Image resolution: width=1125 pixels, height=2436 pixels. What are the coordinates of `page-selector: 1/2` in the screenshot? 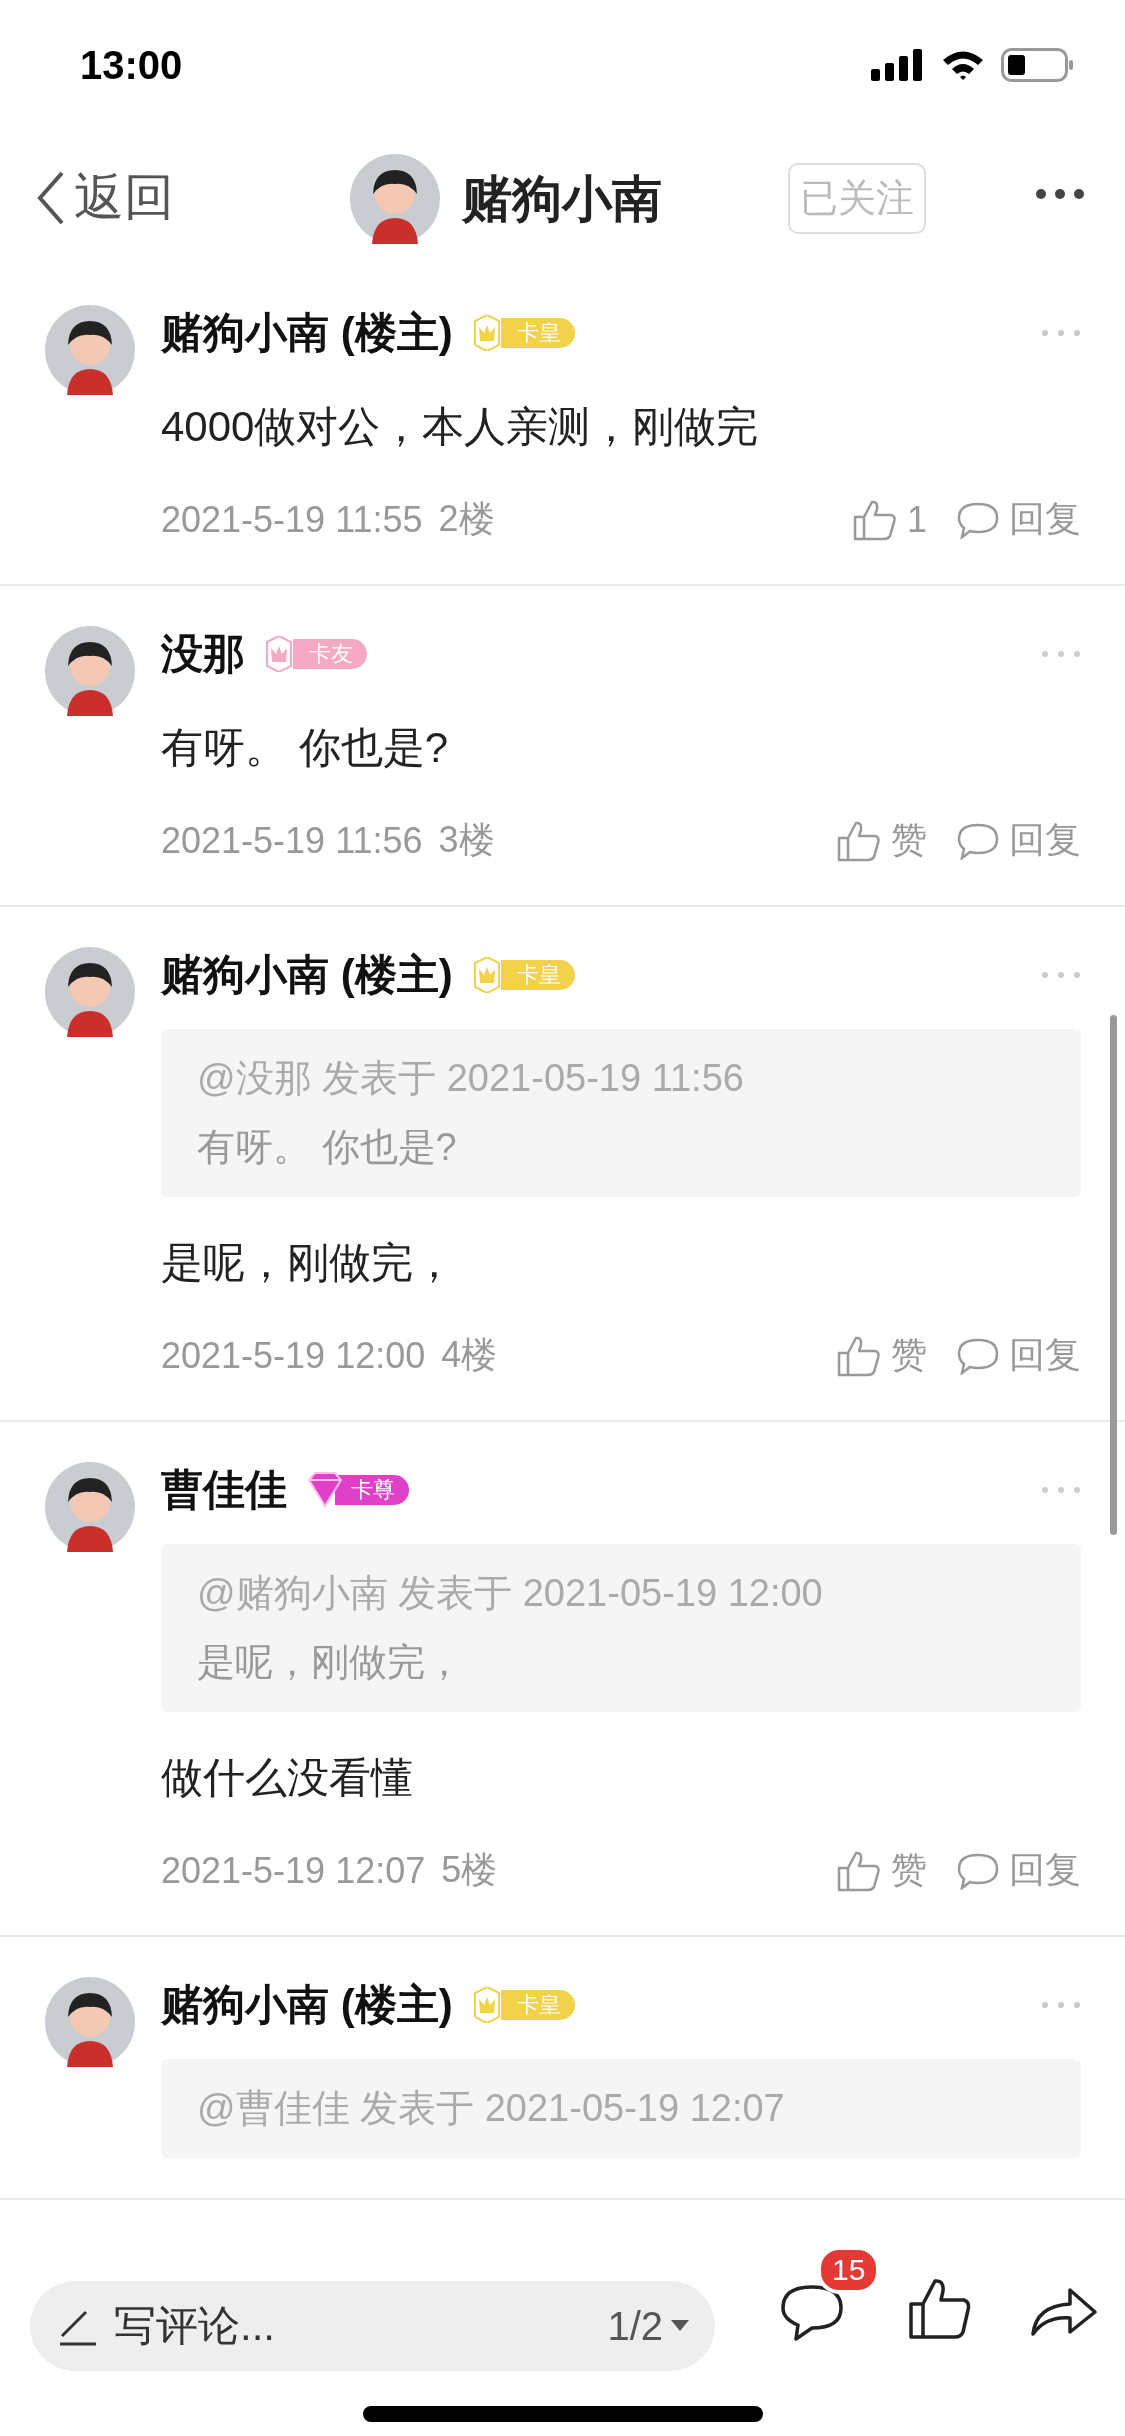 It's located at (648, 2326).